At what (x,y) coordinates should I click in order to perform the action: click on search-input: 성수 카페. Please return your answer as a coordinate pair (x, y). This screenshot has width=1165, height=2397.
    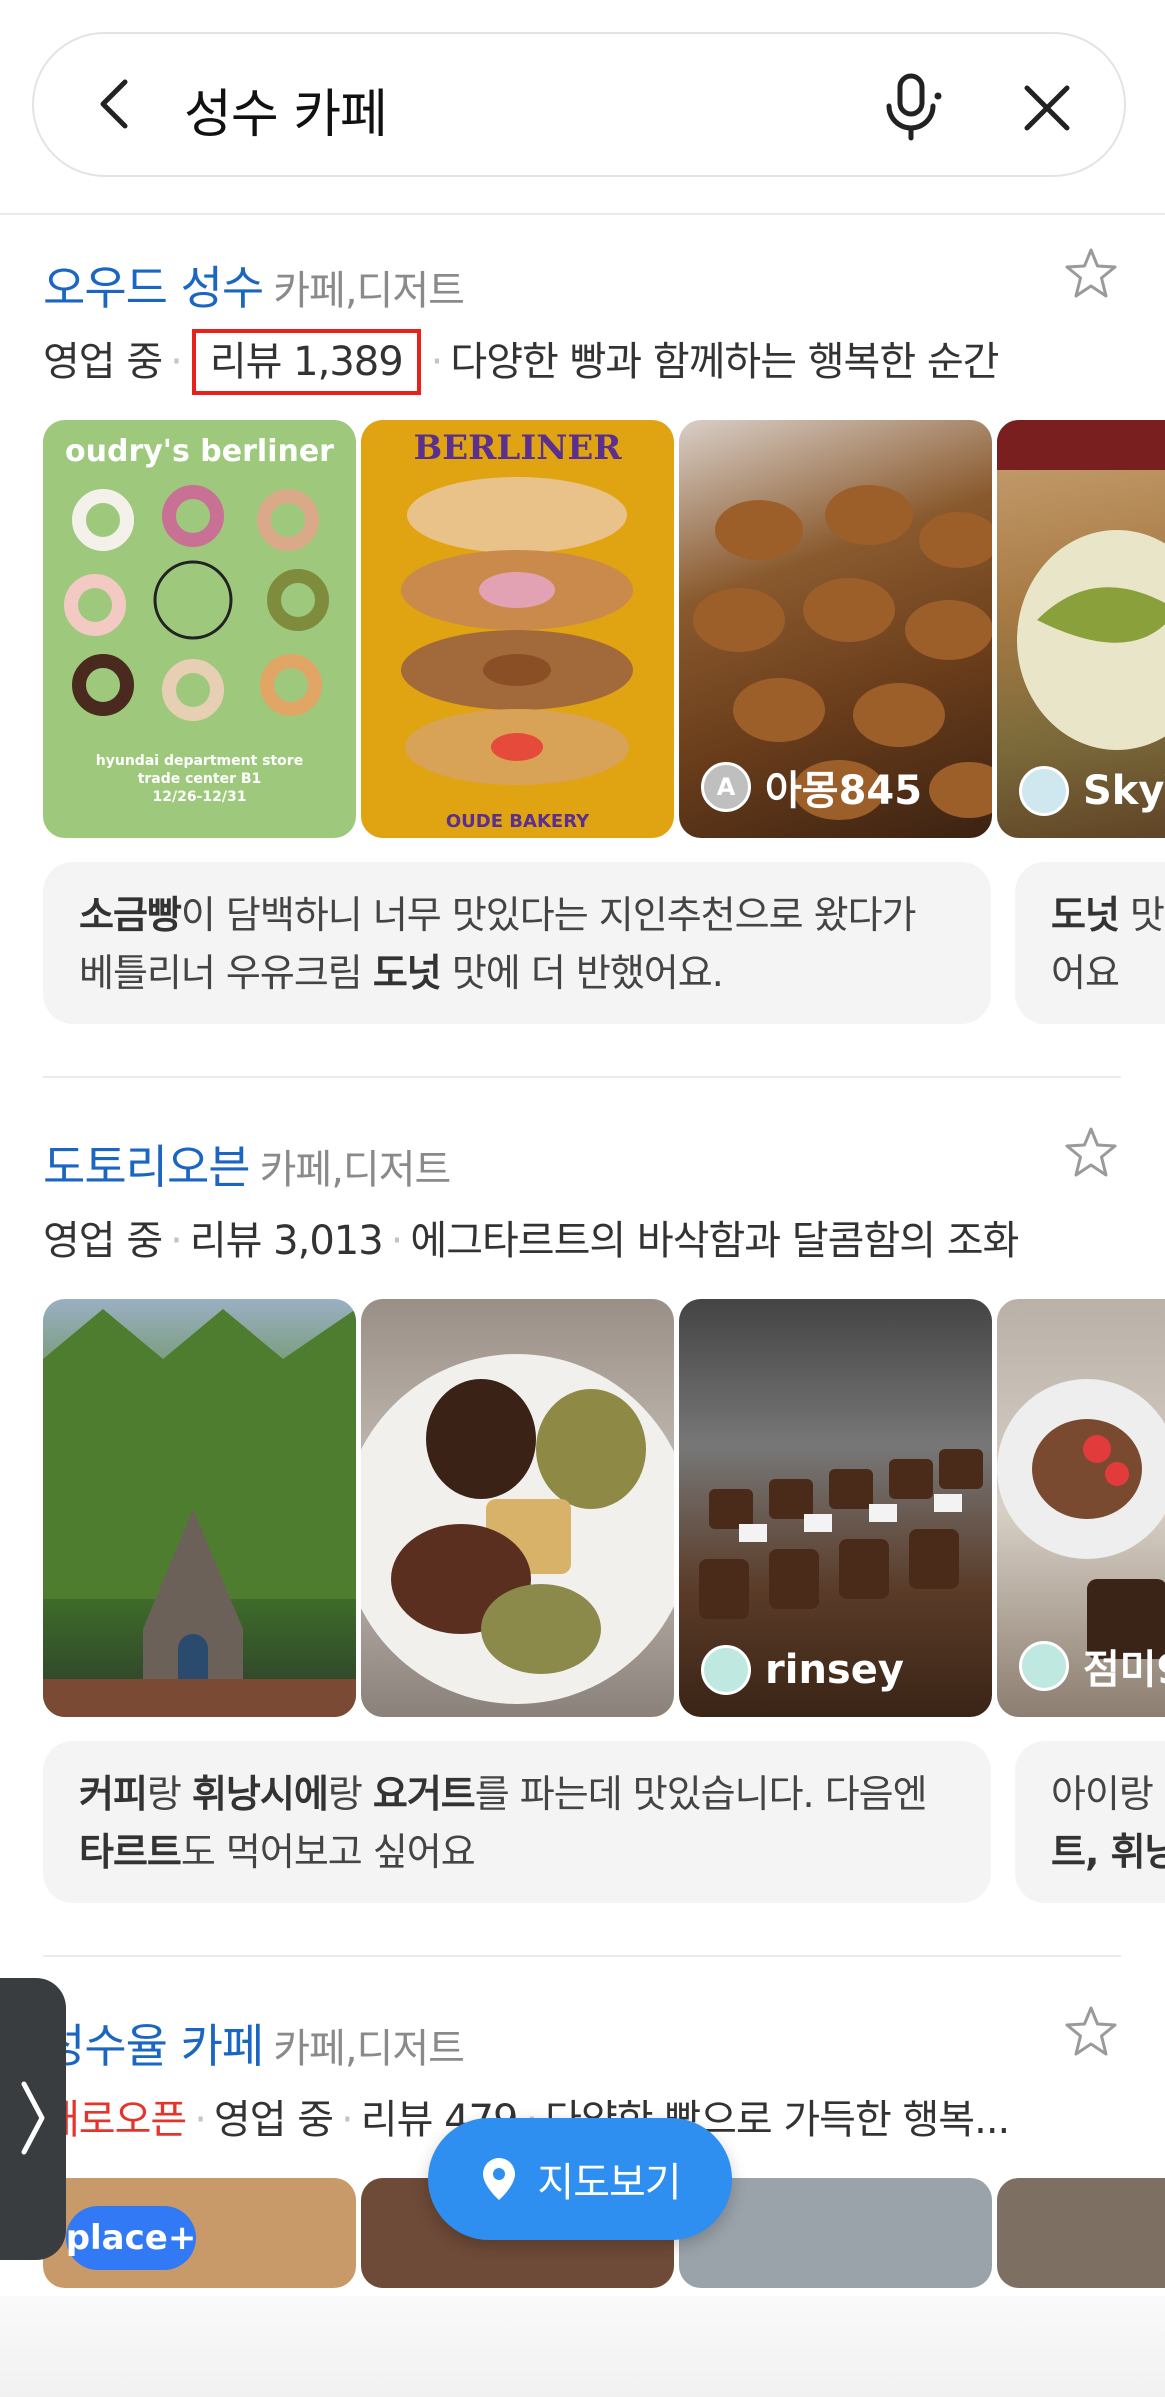
    Looking at the image, I should click on (286, 109).